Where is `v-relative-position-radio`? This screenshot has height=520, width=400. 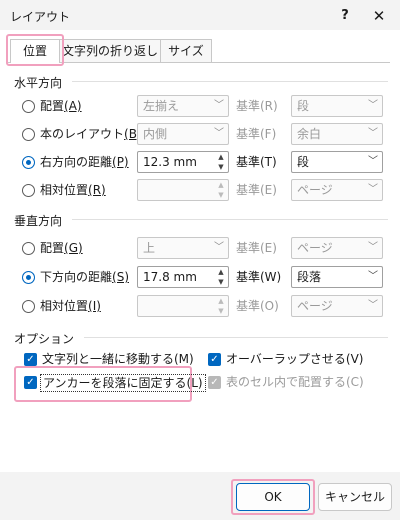 v-relative-position-radio is located at coordinates (28, 306).